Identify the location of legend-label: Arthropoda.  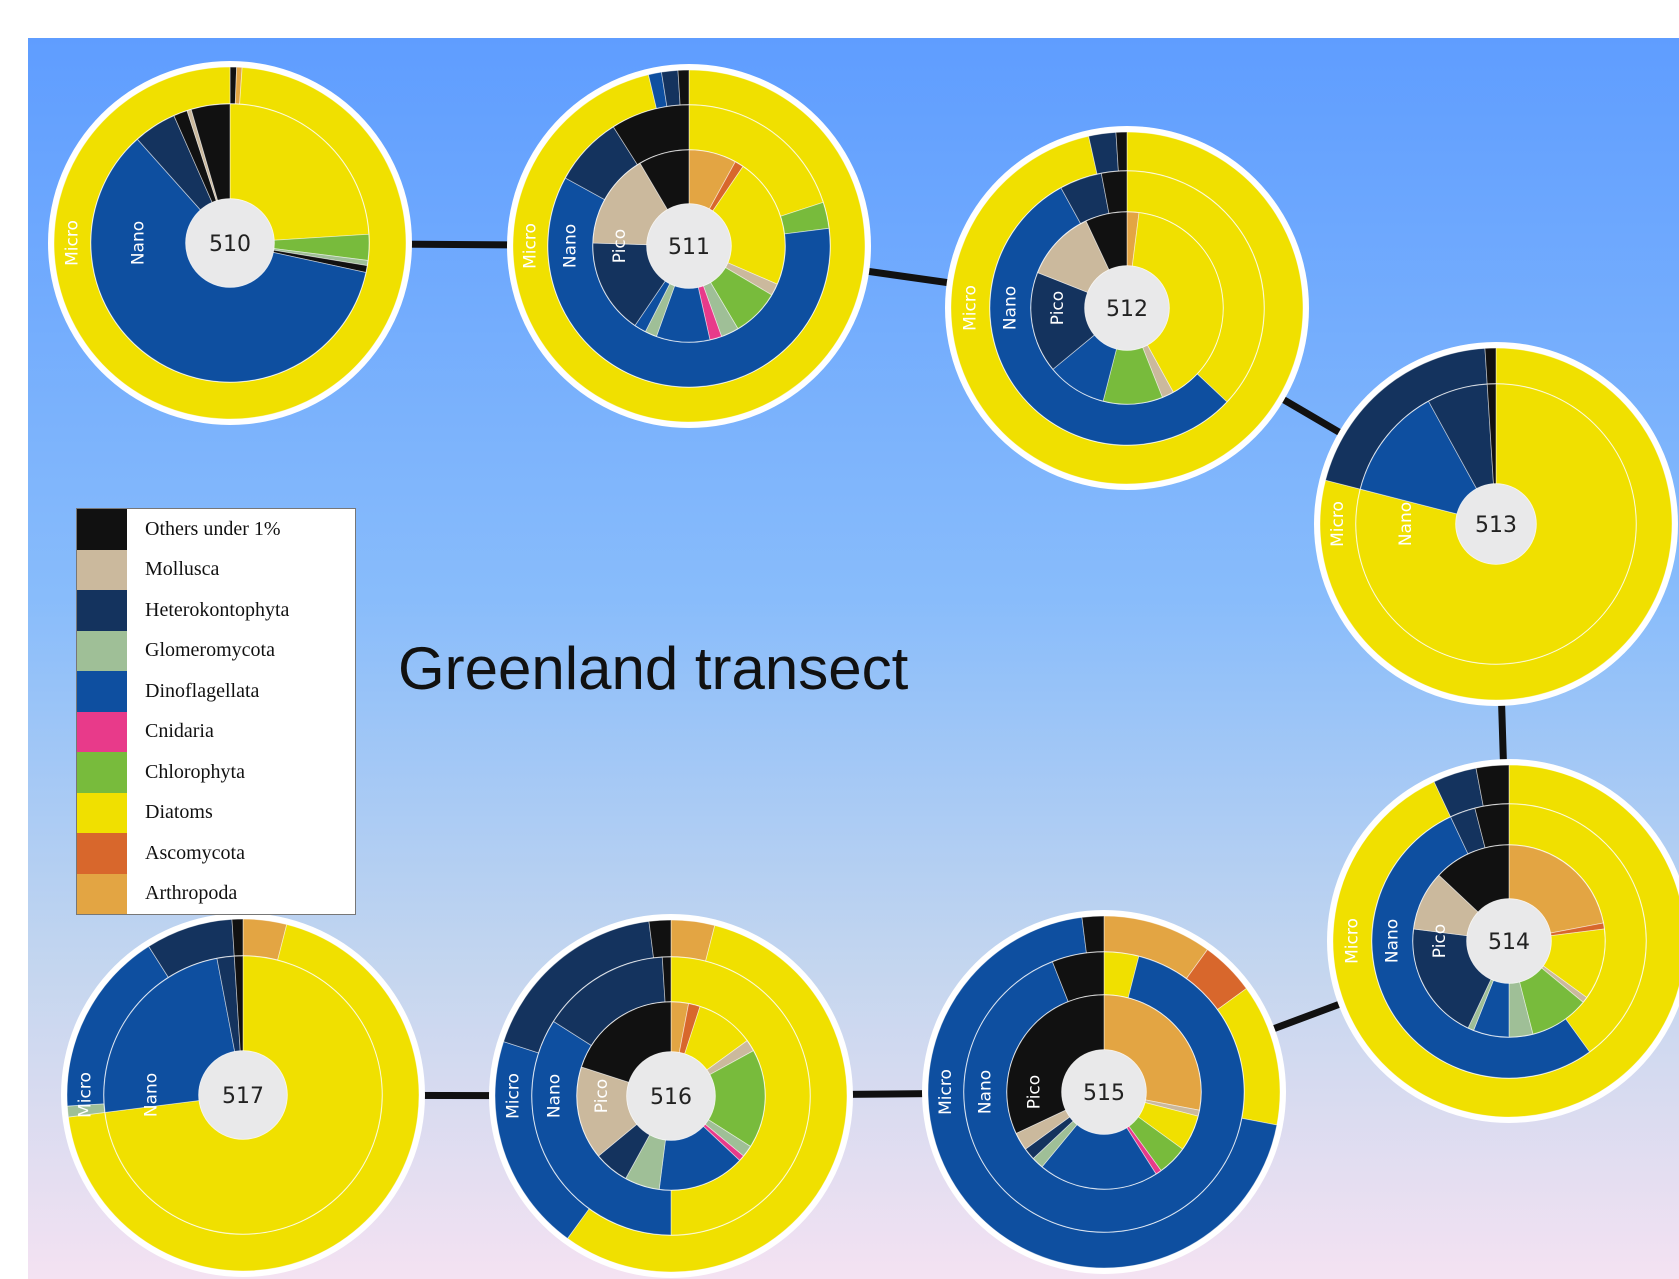
(191, 893).